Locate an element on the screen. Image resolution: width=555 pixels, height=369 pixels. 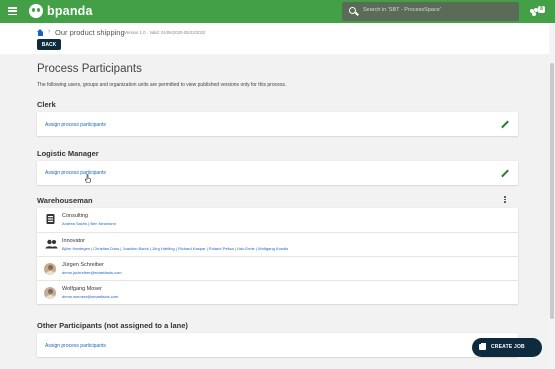
notification-count-badge: 8 is located at coordinates (541, 9).